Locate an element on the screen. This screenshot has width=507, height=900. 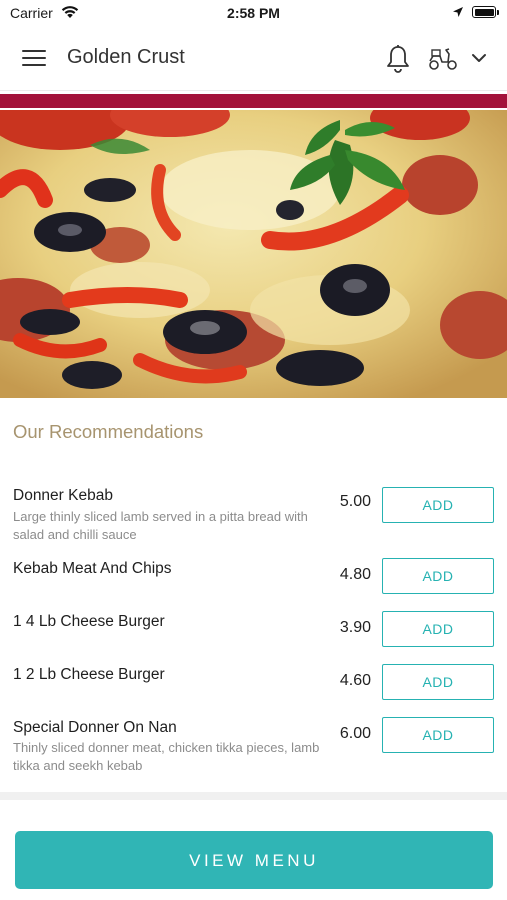
item-price: 4.60 is located at coordinates (355, 680).